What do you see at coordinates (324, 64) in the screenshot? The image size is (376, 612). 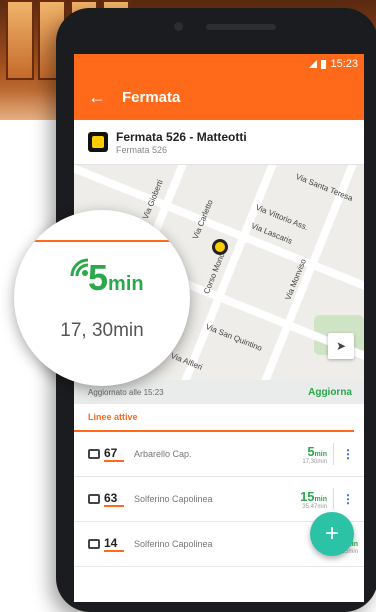 I see `battery-icon` at bounding box center [324, 64].